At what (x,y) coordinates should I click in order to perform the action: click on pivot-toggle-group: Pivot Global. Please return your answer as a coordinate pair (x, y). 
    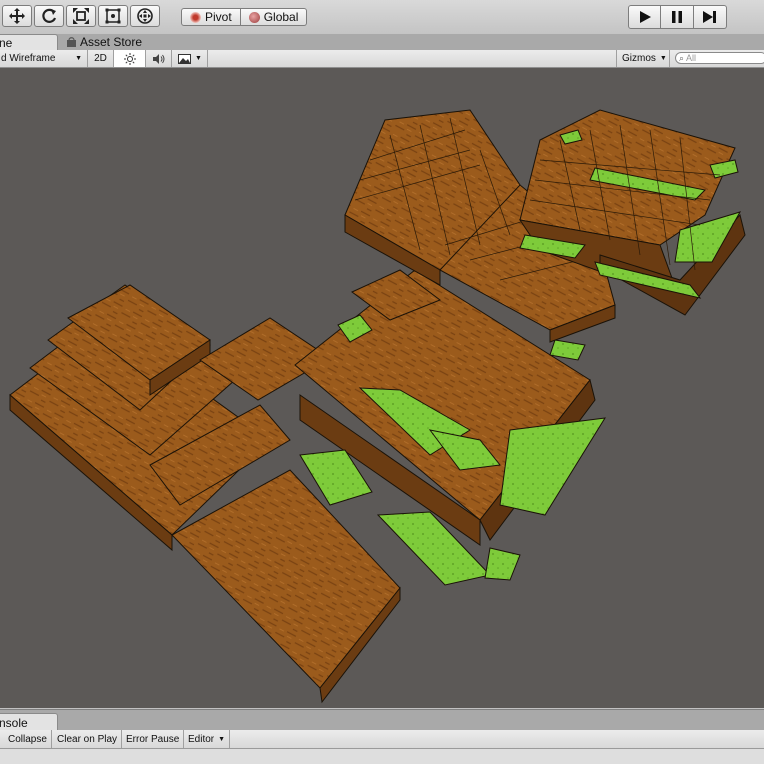
    Looking at the image, I should click on (244, 17).